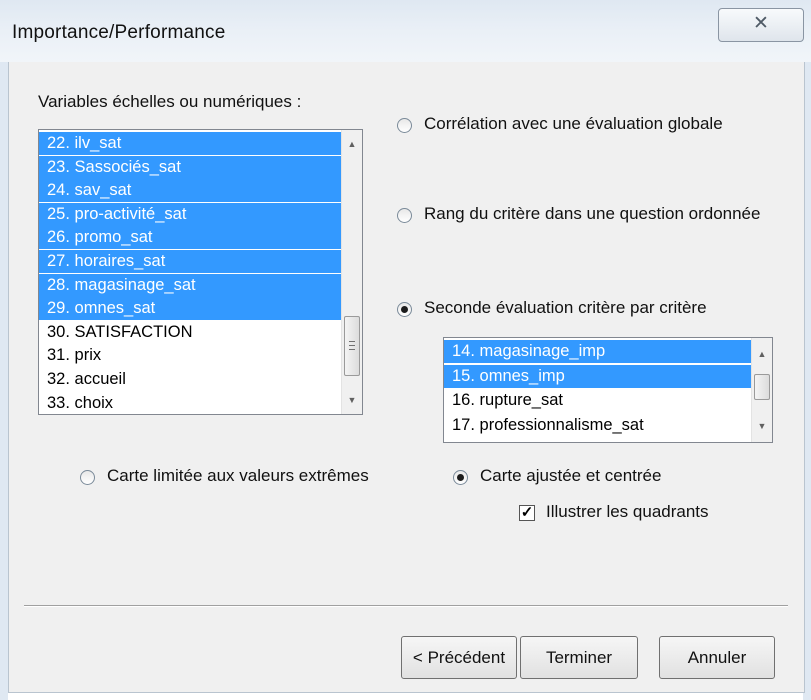  What do you see at coordinates (459, 657) in the screenshot?
I see `previous-button: < Précédent` at bounding box center [459, 657].